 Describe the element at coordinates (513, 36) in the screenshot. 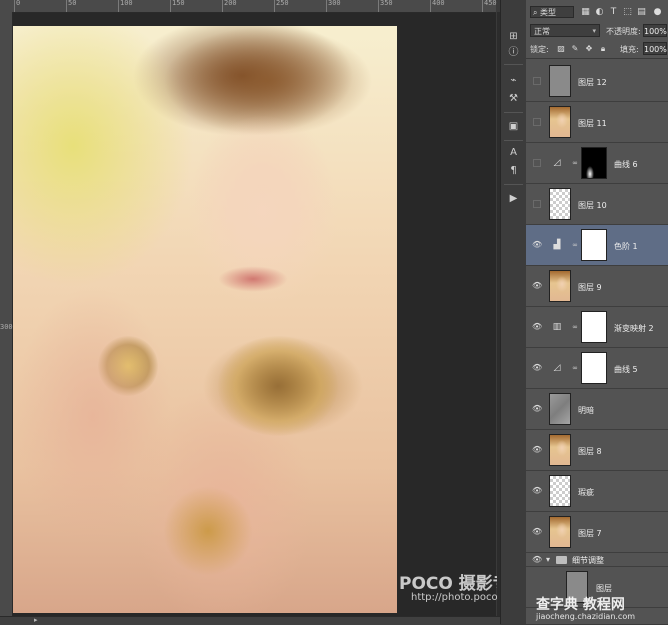

I see `history-icon: ⊞` at that location.